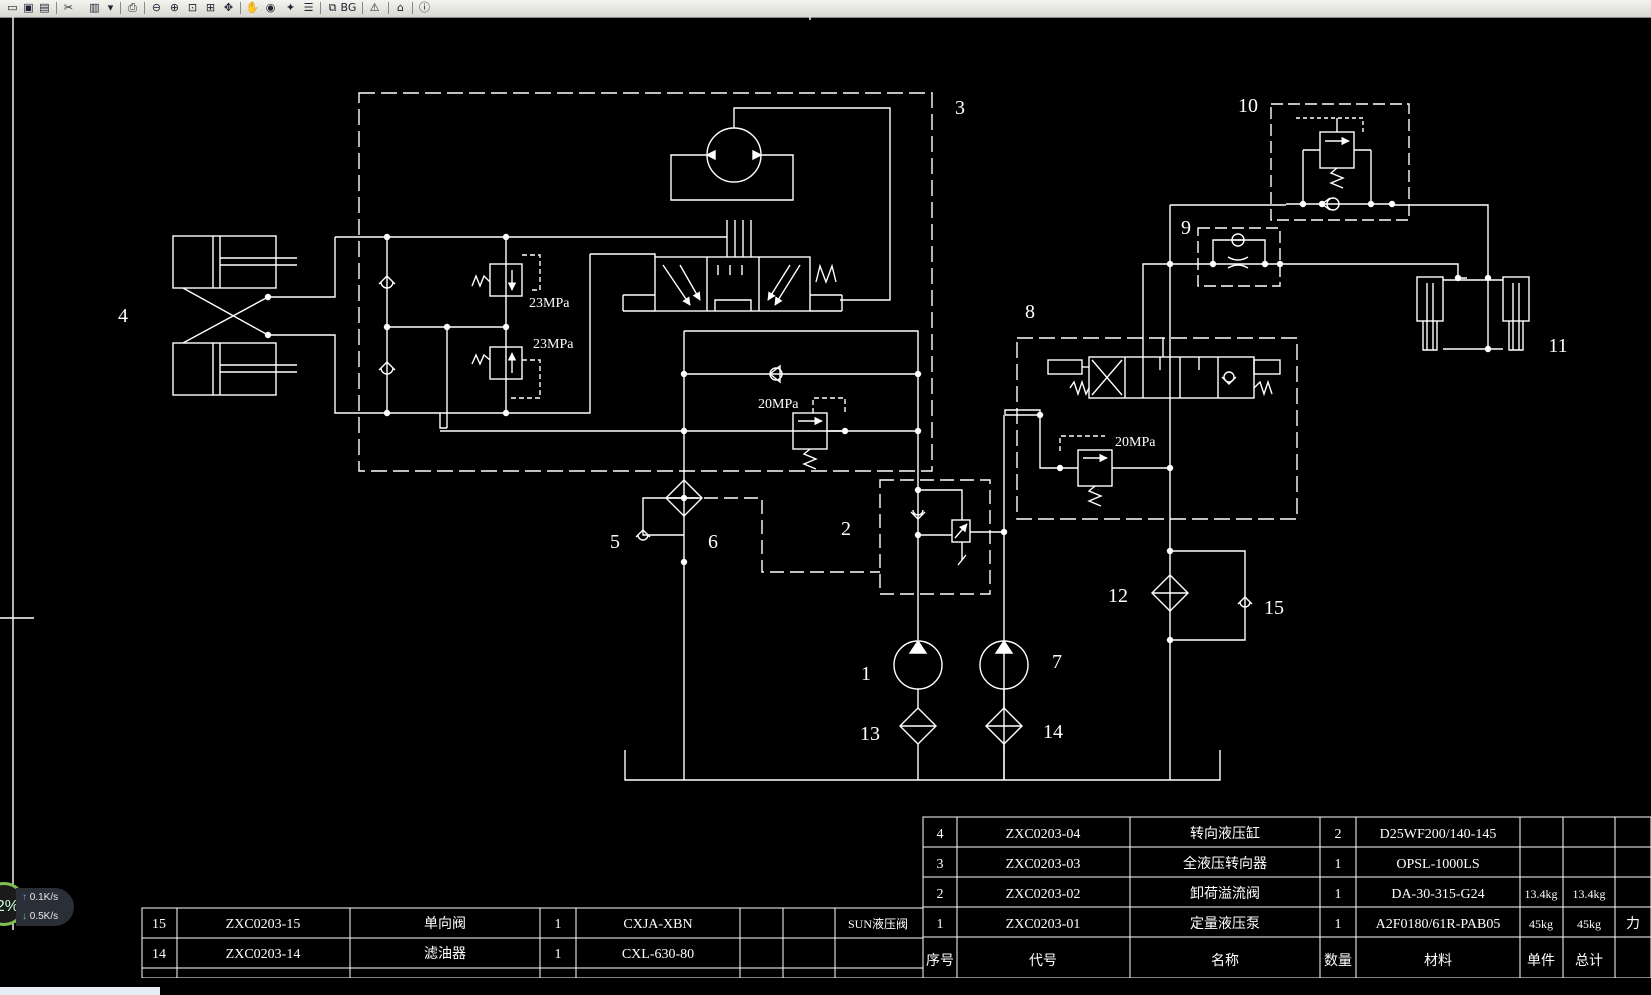 The width and height of the screenshot is (1651, 995). What do you see at coordinates (1274, 608) in the screenshot?
I see `callout-15: 15` at bounding box center [1274, 608].